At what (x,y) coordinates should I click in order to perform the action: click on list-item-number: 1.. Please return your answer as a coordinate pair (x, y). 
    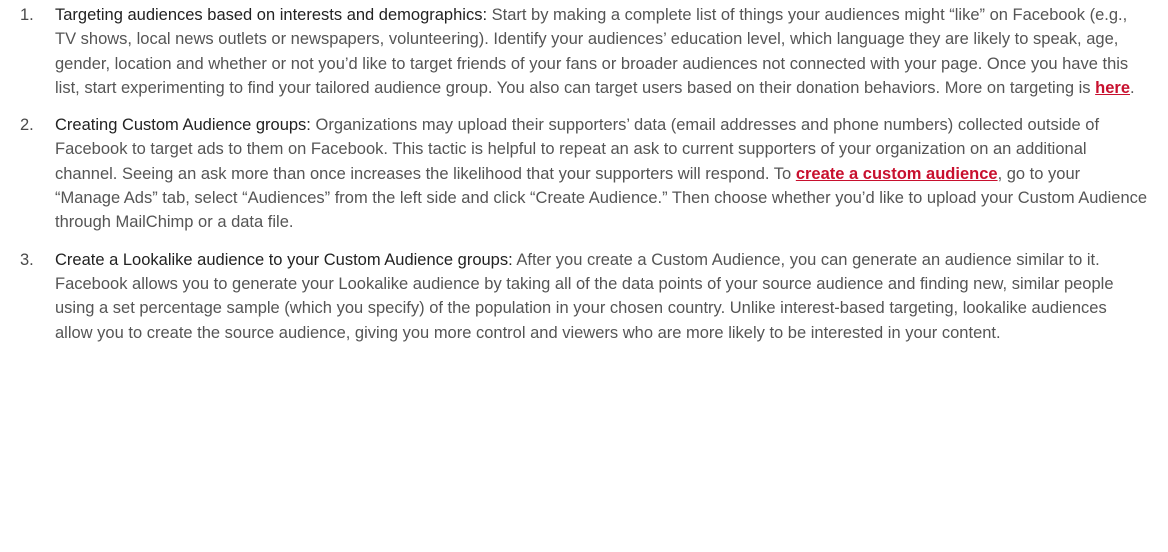
    Looking at the image, I should click on (27, 15).